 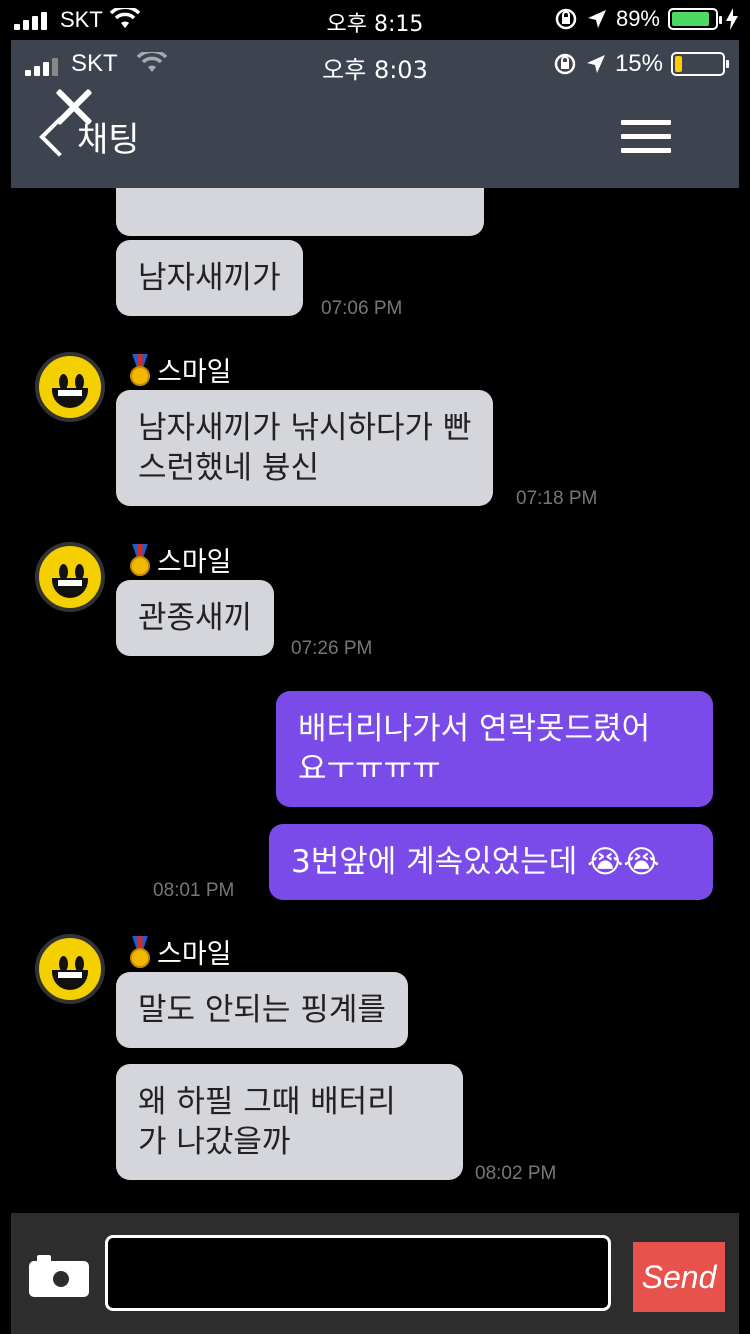 I want to click on camera-icon, so click(x=59, y=1274).